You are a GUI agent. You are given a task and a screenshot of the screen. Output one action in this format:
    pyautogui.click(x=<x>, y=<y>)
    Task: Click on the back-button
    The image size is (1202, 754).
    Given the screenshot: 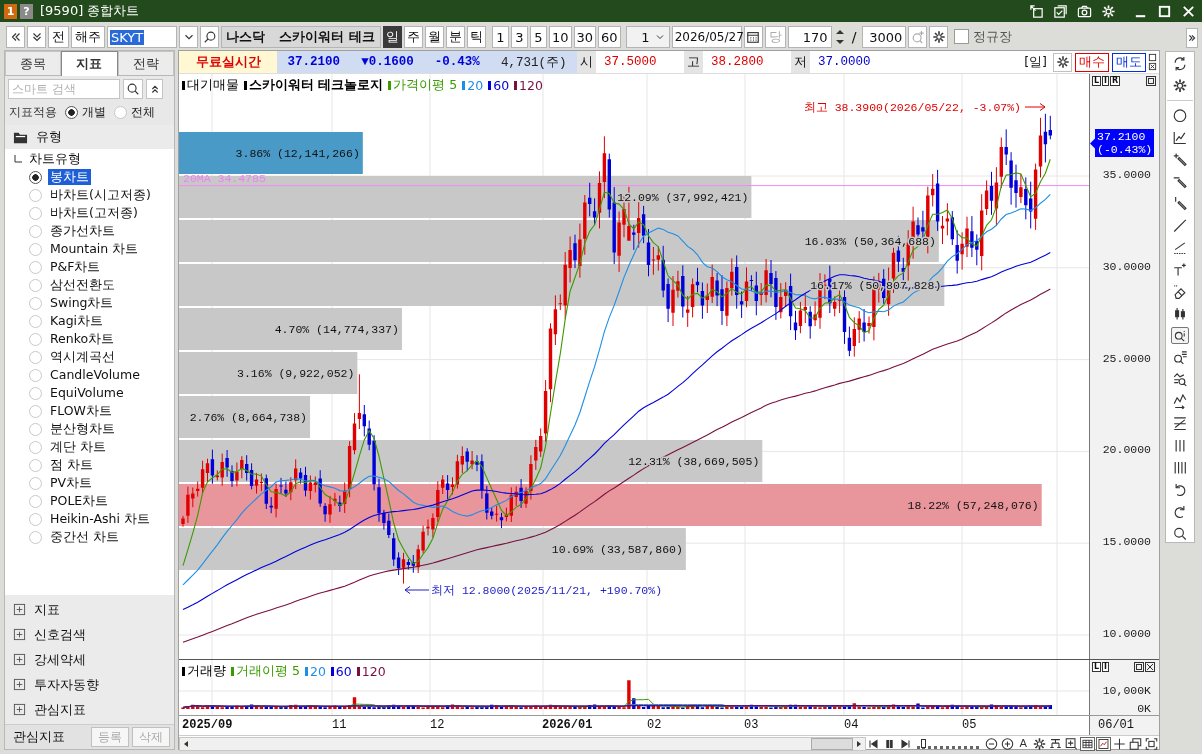 What is the action you would take?
    pyautogui.click(x=15, y=37)
    